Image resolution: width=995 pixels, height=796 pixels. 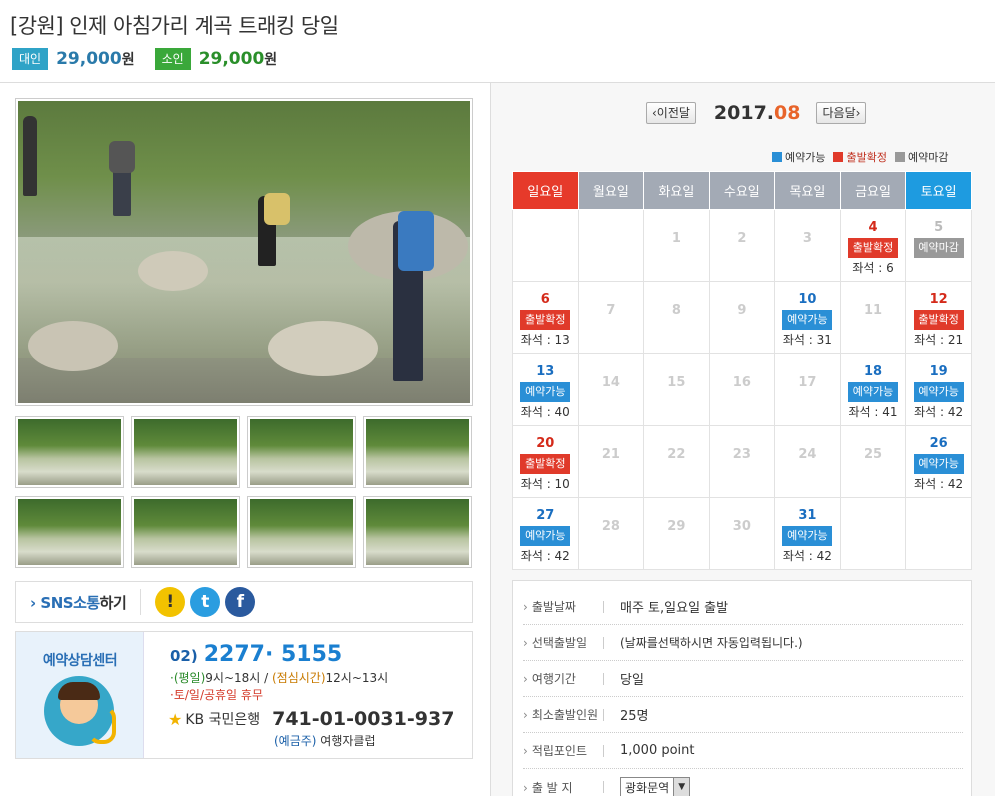 I want to click on calendar-day-cell: 31 예약가능 좌석 : 42, so click(x=807, y=533).